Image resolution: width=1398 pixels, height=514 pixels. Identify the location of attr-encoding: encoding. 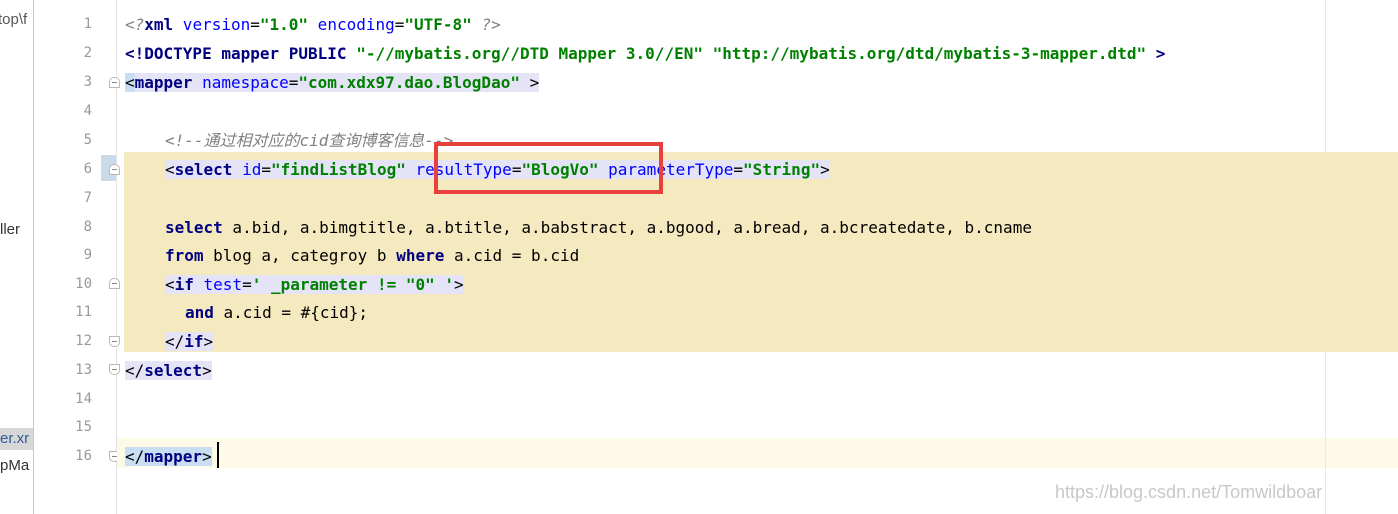
(351, 24).